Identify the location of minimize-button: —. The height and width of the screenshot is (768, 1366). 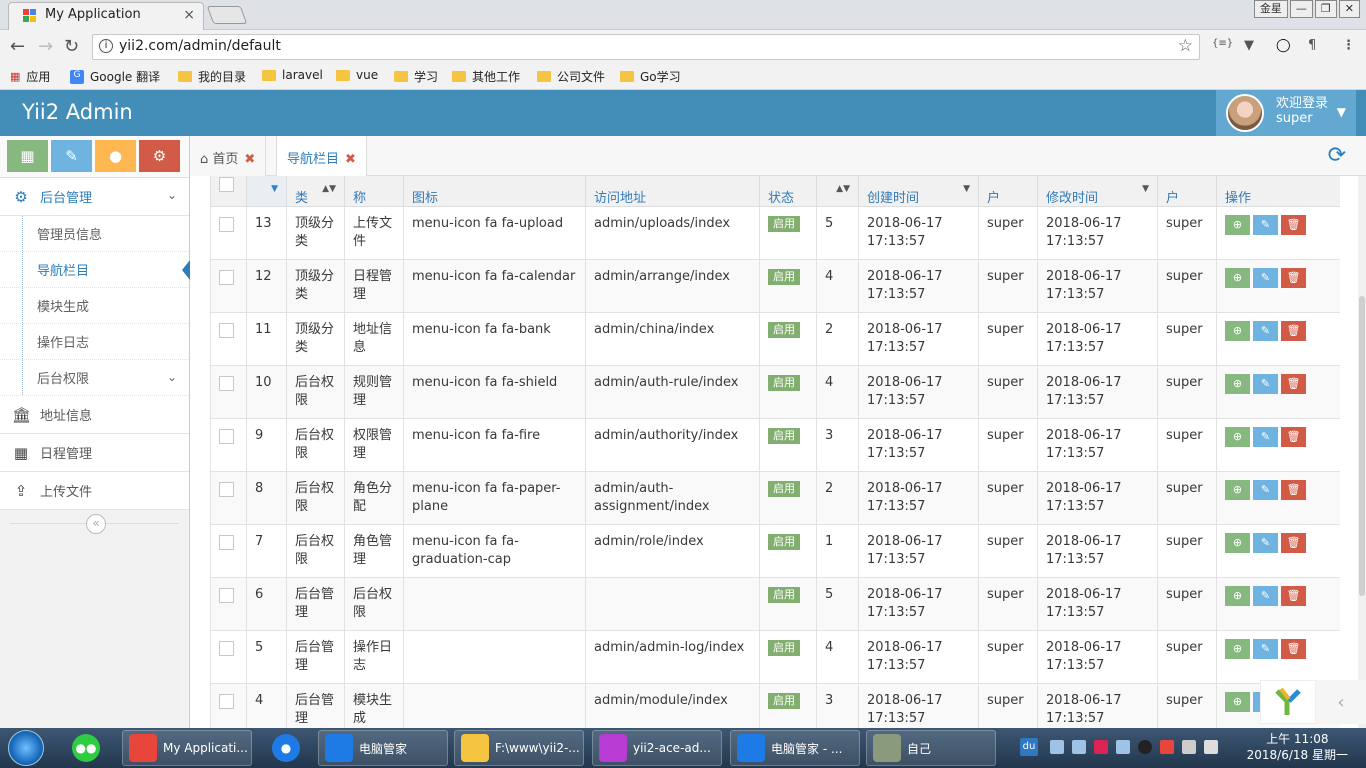
(1301, 9).